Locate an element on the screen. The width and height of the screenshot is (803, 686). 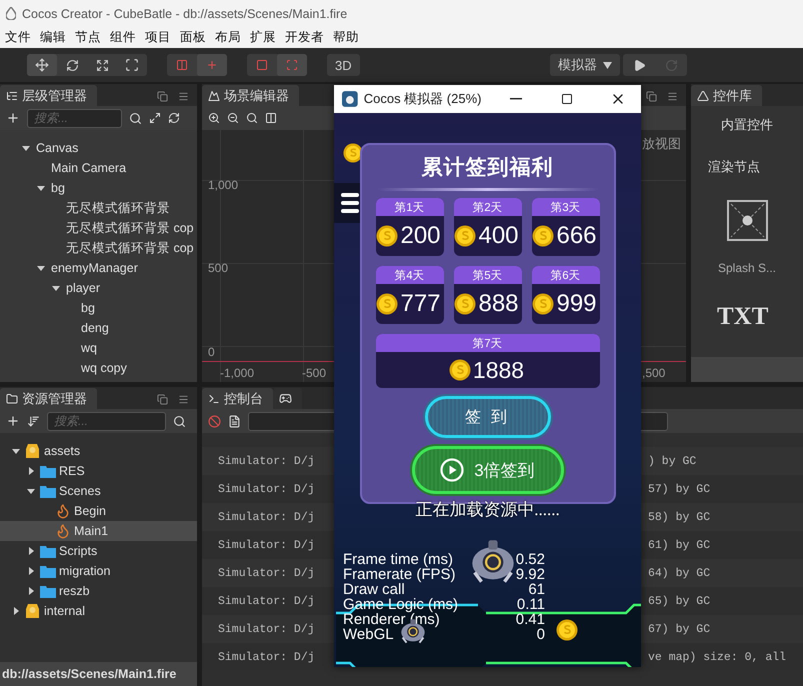
day-label: 第7天 is located at coordinates (488, 343).